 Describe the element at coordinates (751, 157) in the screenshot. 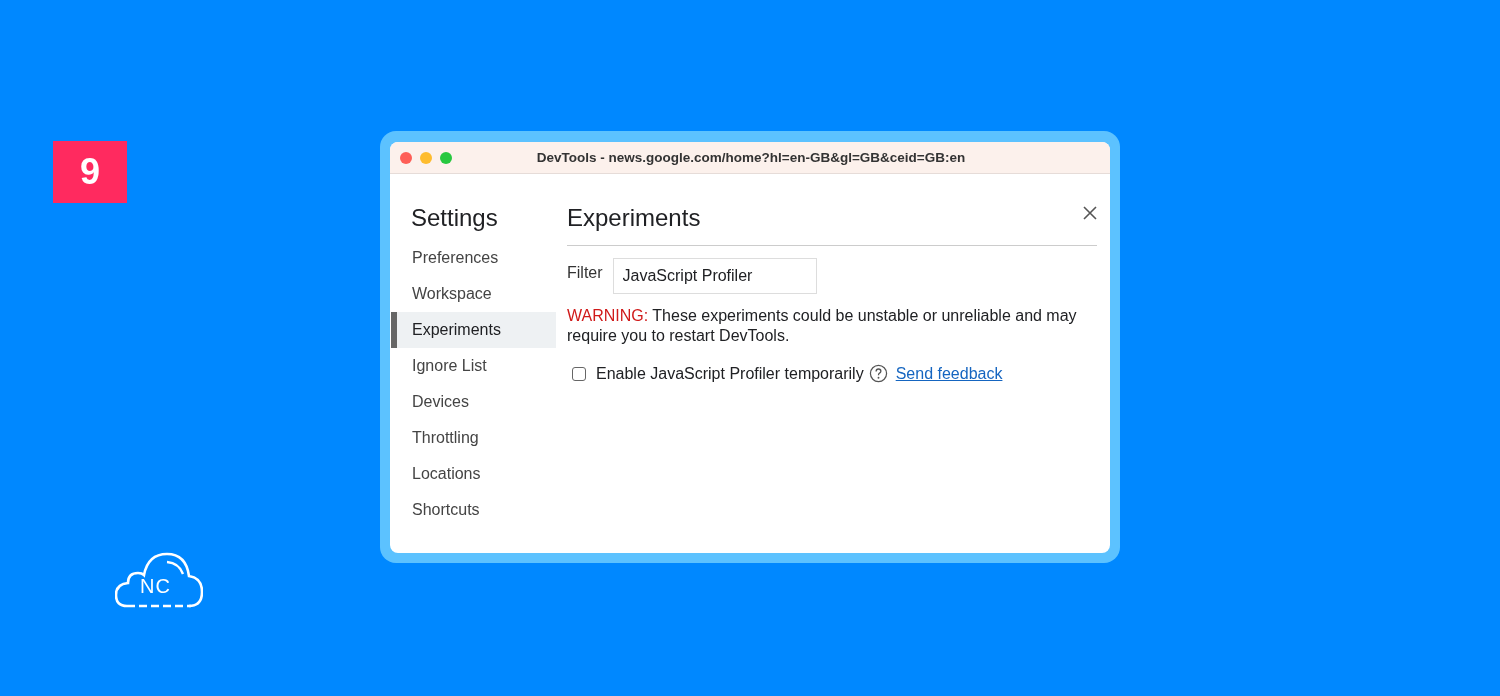

I see `window-title: DevTools - news.google.com/home?hl=en-GB&gl=GB&ceid=GB:en` at that location.